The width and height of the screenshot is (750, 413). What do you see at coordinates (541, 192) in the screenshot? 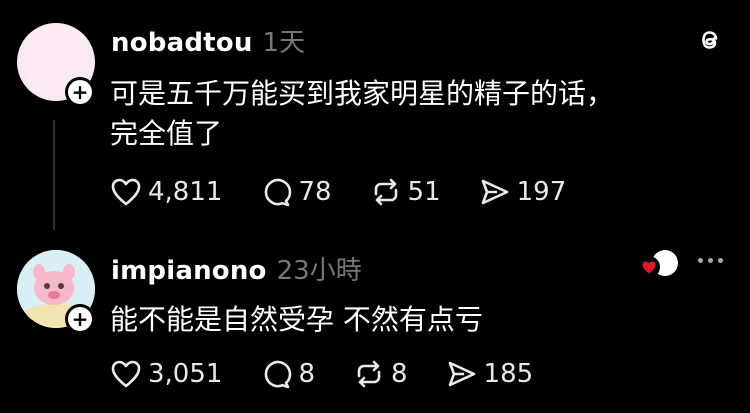
I see `share-count: 197` at bounding box center [541, 192].